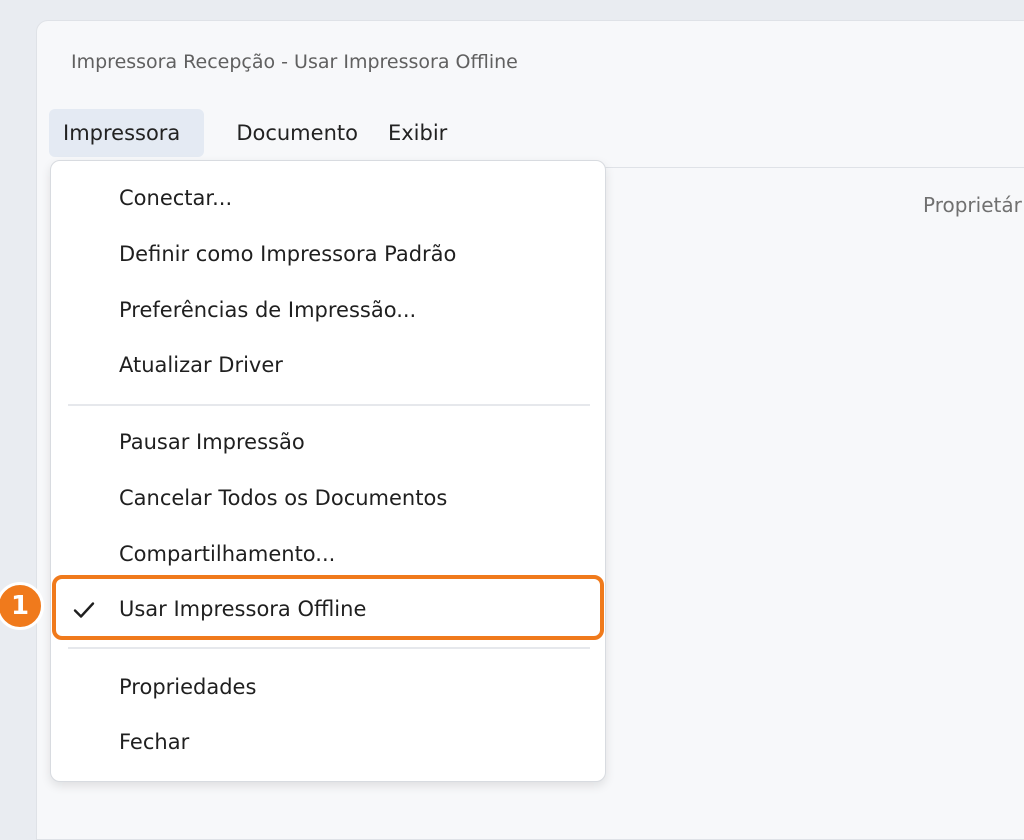 Image resolution: width=1024 pixels, height=840 pixels. What do you see at coordinates (810, 167) in the screenshot?
I see `header-divider` at bounding box center [810, 167].